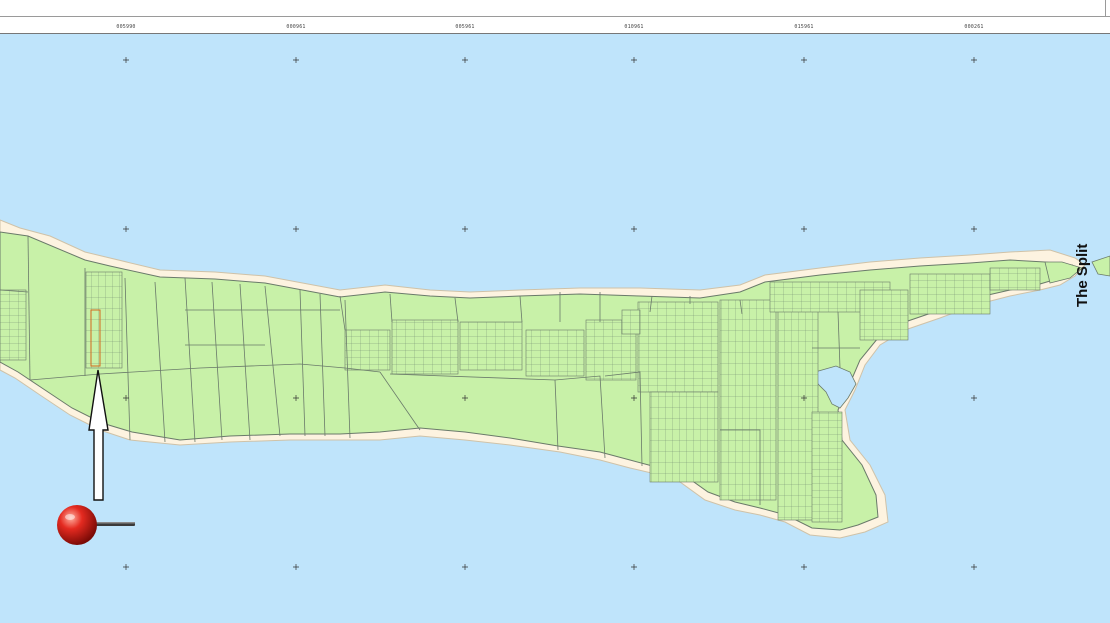 This screenshot has width=1110, height=623. What do you see at coordinates (1082, 275) in the screenshot?
I see `place-label-the-split: The Split` at bounding box center [1082, 275].